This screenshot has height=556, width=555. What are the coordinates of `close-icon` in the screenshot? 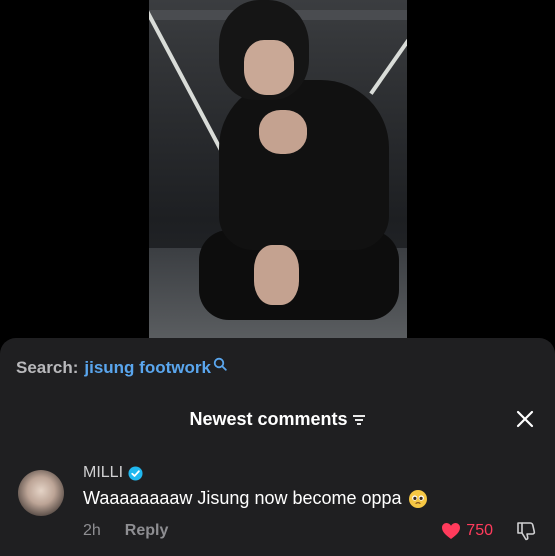 It's located at (525, 419).